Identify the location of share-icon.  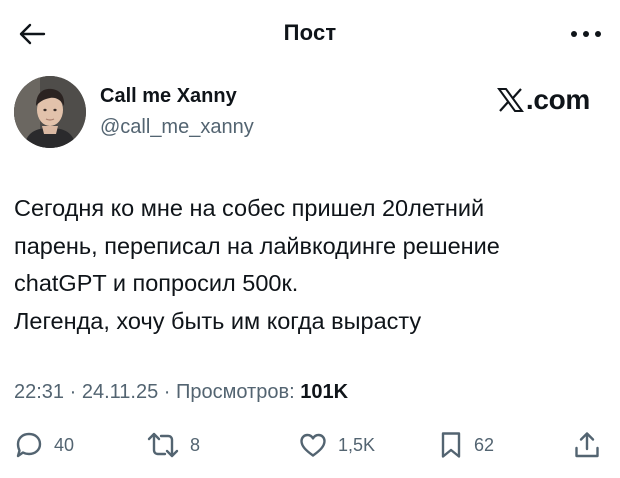
(587, 445).